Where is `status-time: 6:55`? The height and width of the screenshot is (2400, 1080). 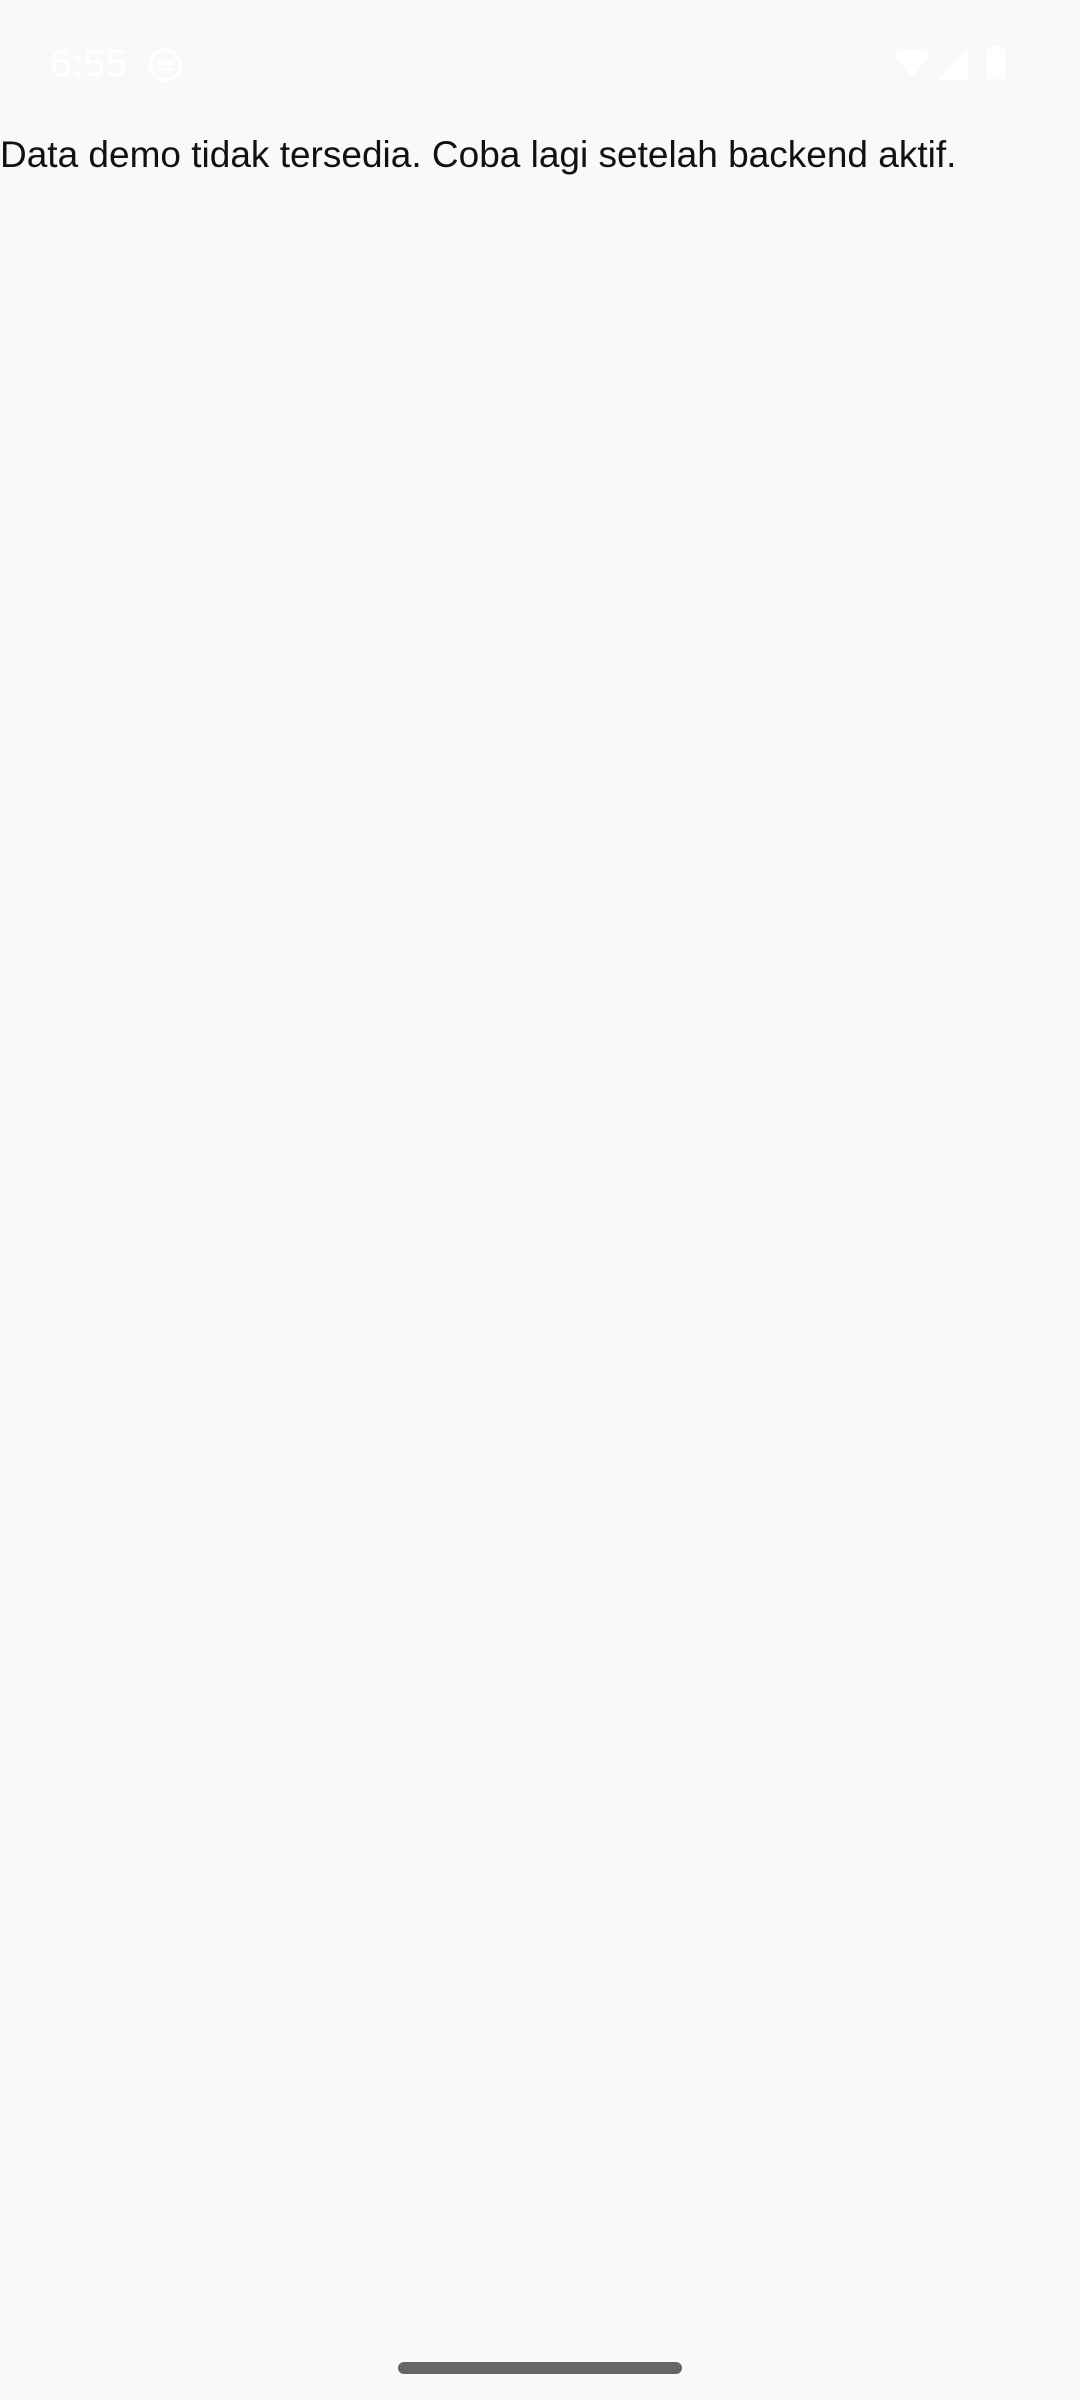
status-time: 6:55 is located at coordinates (89, 64).